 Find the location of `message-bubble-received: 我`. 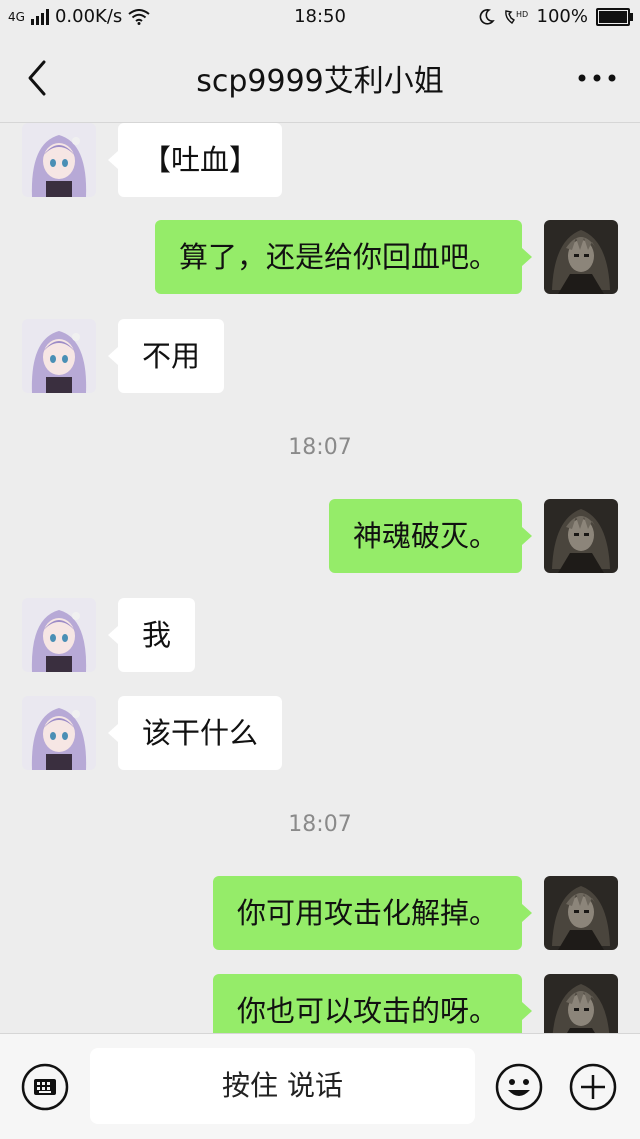

message-bubble-received: 我 is located at coordinates (151, 635).